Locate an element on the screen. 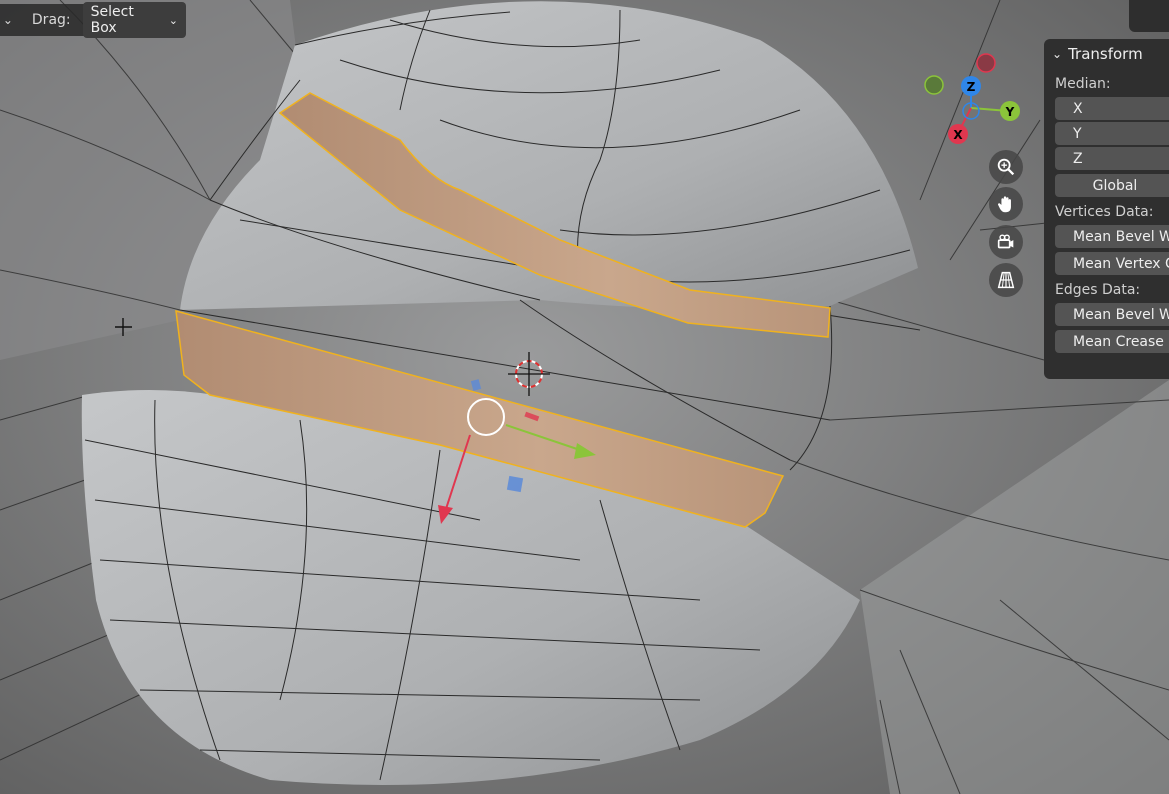 The image size is (1169, 794). median-z-field: Z is located at coordinates (1112, 158).